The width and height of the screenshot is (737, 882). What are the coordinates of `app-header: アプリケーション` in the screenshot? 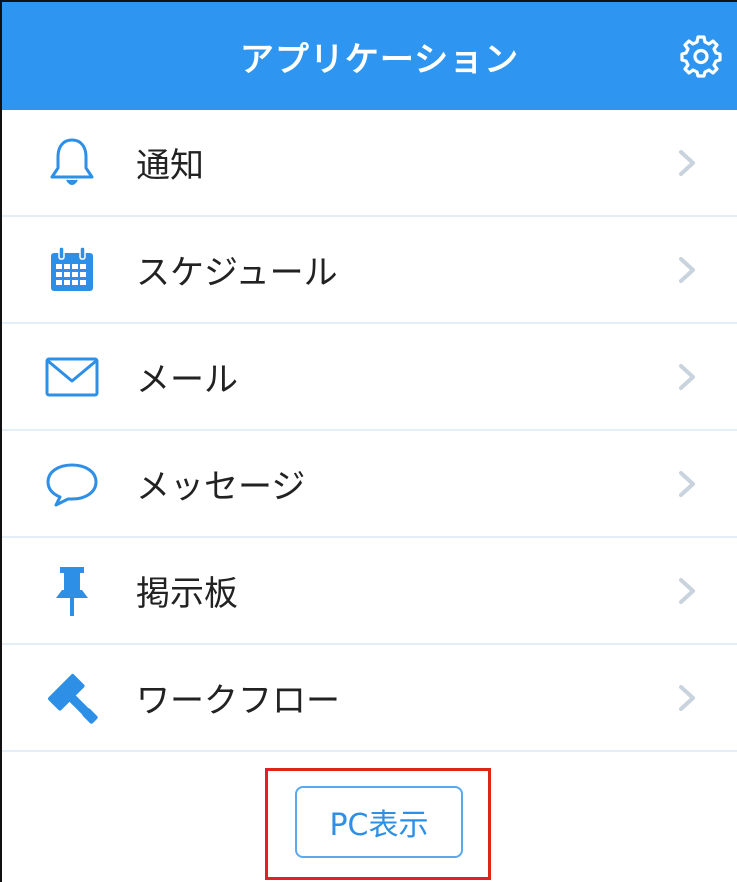 It's located at (369, 56).